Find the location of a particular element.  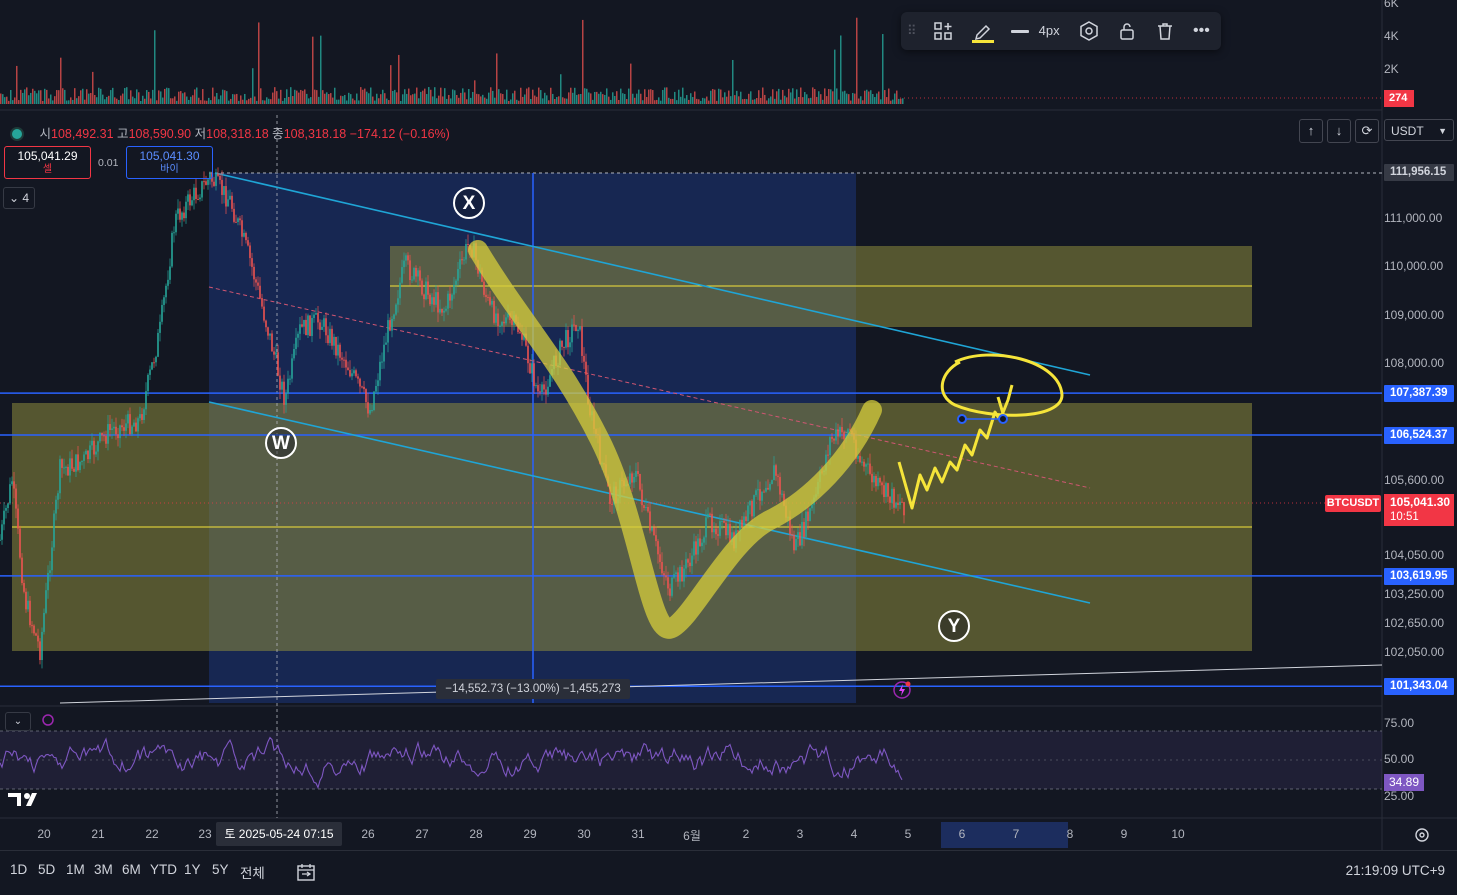

timeframe-1: 5D is located at coordinates (46, 869).